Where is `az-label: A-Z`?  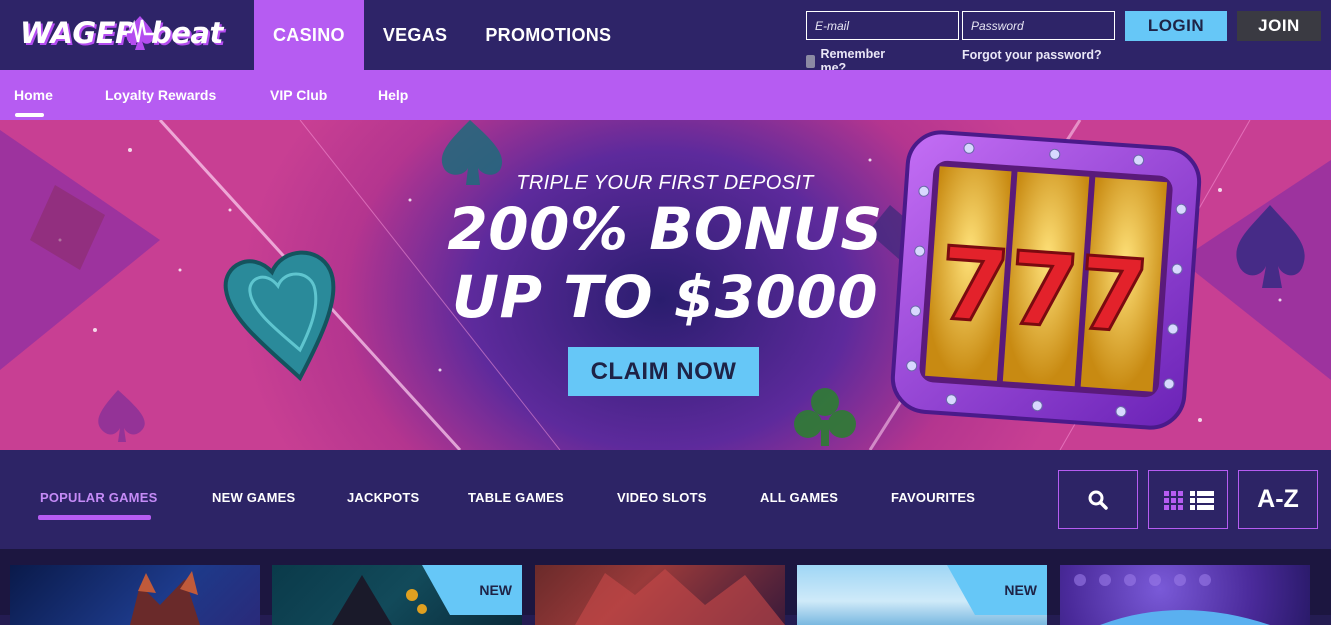 az-label: A-Z is located at coordinates (1278, 499).